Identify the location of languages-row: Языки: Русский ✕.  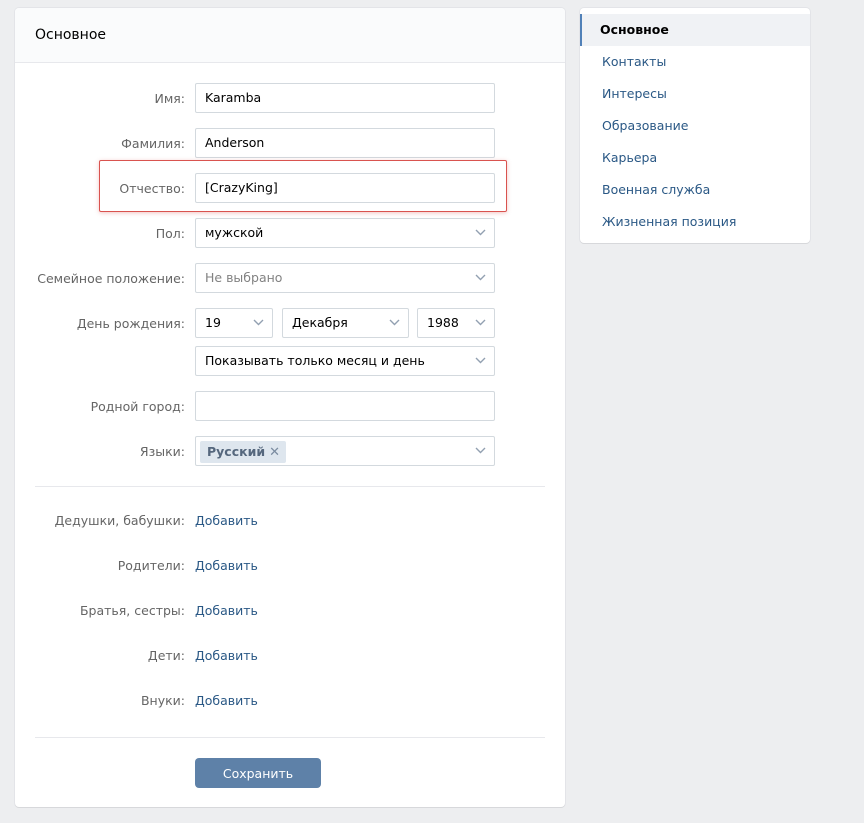
(290, 451).